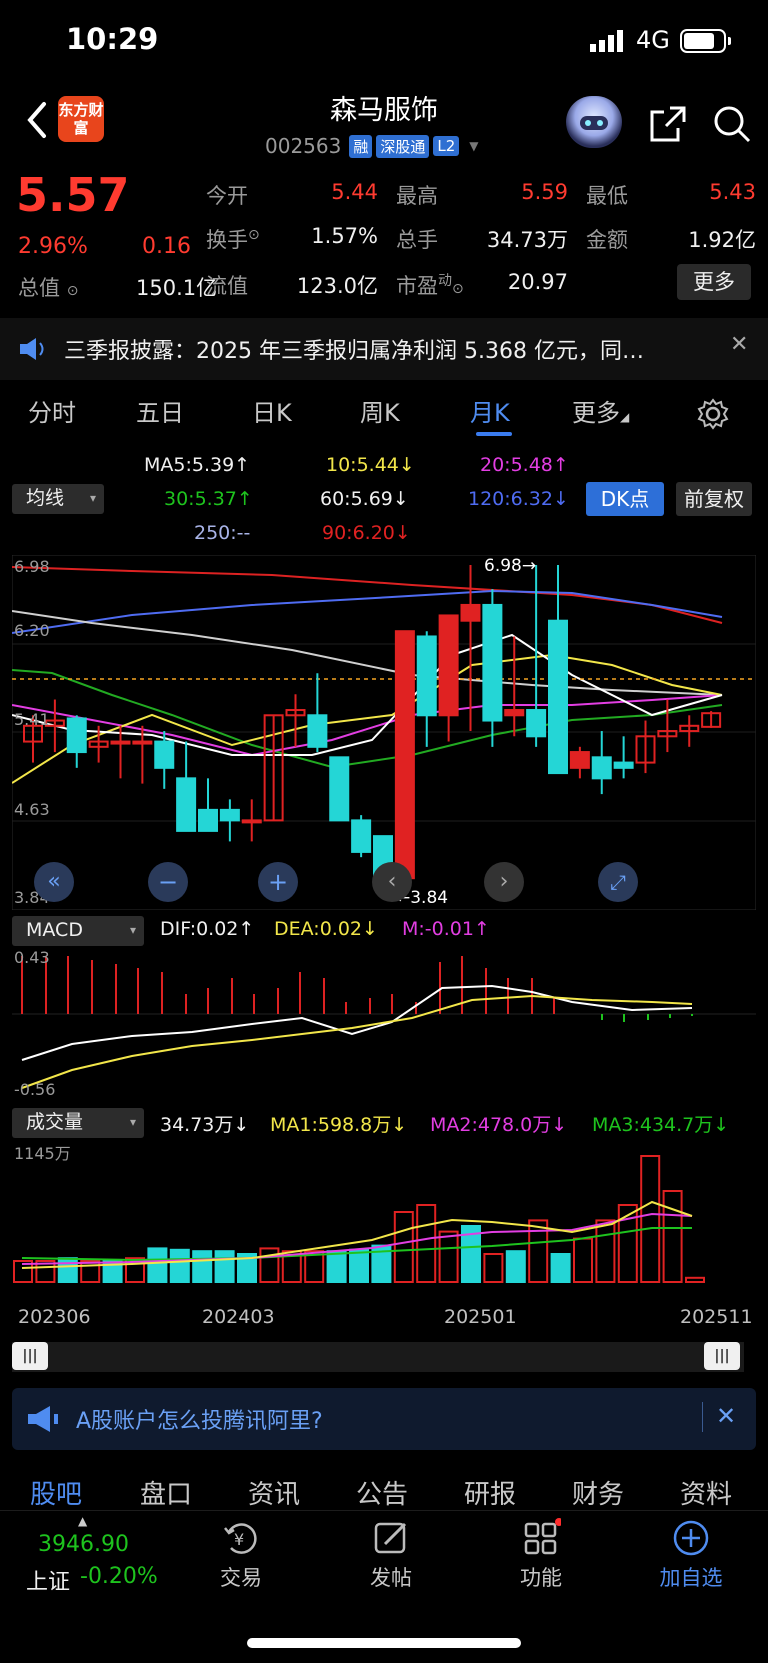  Describe the element at coordinates (48, 1580) in the screenshot. I see `index-name: 上证` at that location.